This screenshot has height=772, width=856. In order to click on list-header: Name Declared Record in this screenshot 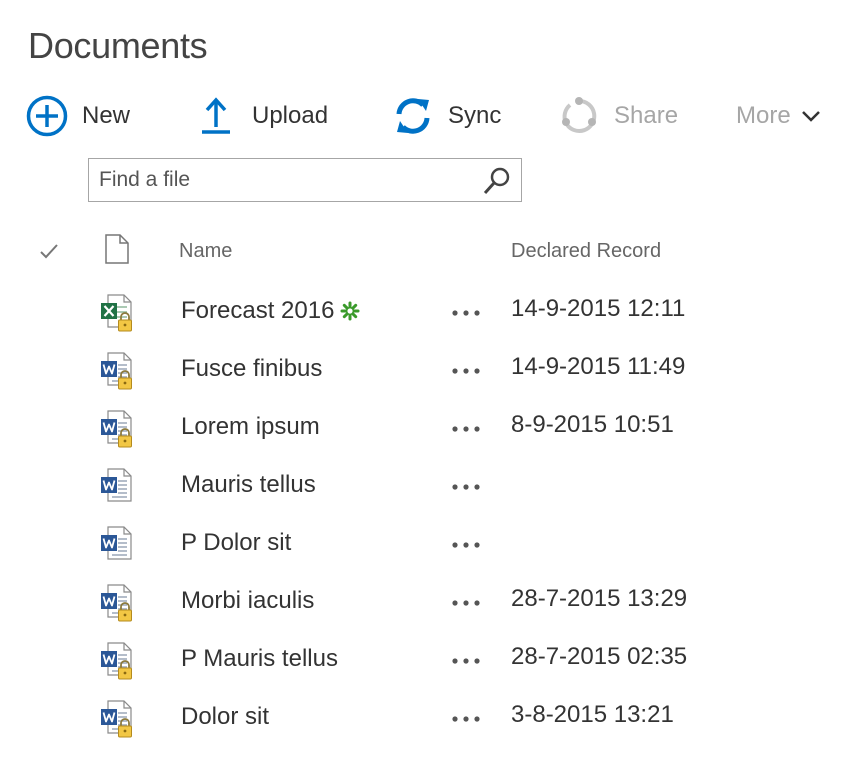, I will do `click(428, 253)`.